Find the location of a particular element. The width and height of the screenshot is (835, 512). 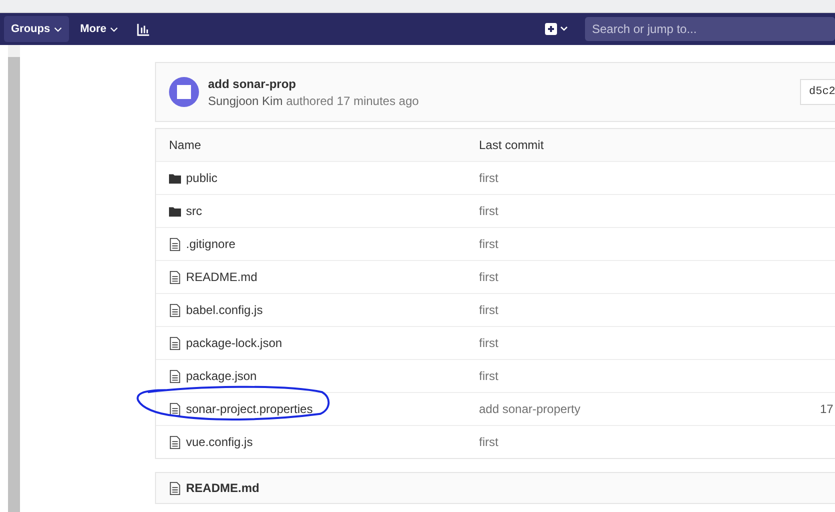

file-name-link: sonar-project.properties is located at coordinates (249, 409).